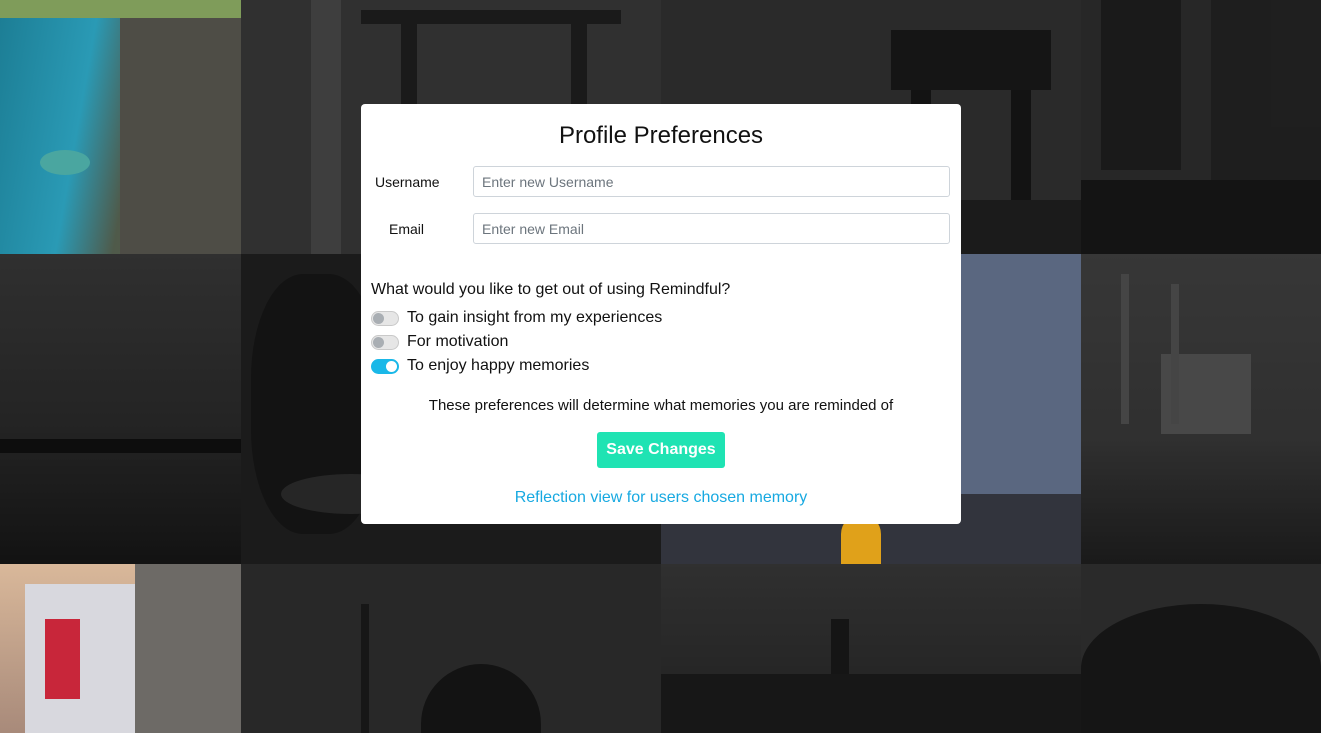 The image size is (1321, 733). Describe the element at coordinates (498, 365) in the screenshot. I see `happy-memories-label: To enjoy happy memories` at that location.